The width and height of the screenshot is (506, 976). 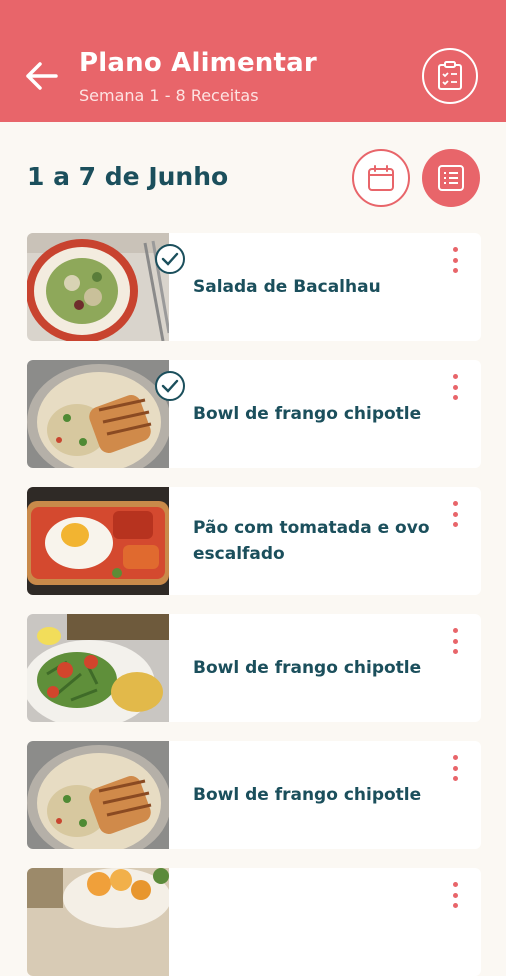 What do you see at coordinates (313, 922) in the screenshot?
I see `recipe-name` at bounding box center [313, 922].